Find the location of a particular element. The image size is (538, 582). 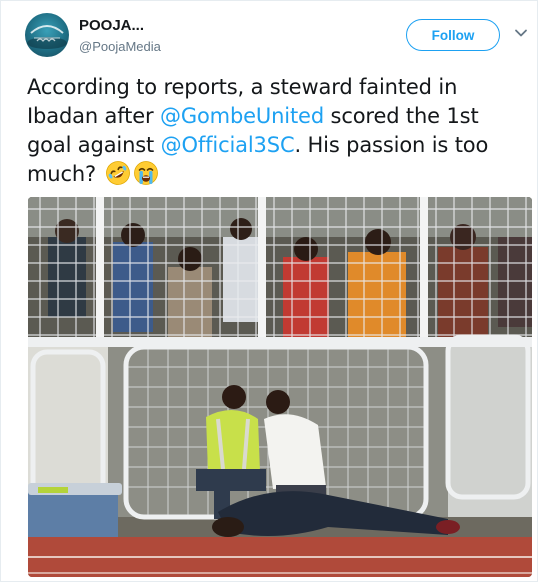

mention-link: @Official3SC is located at coordinates (228, 145).